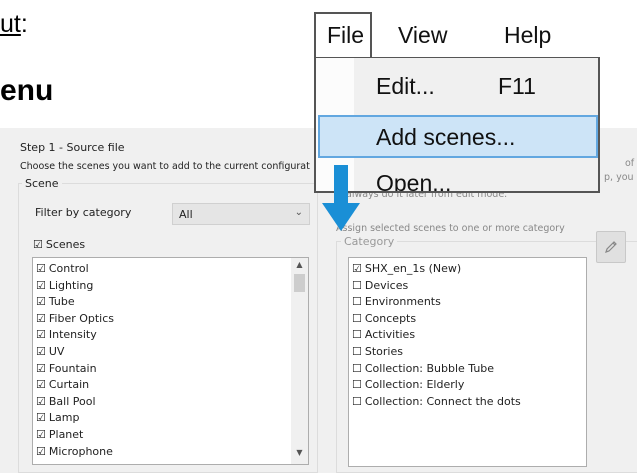  I want to click on scene-list-item: ☑ Microphone, so click(172, 452).